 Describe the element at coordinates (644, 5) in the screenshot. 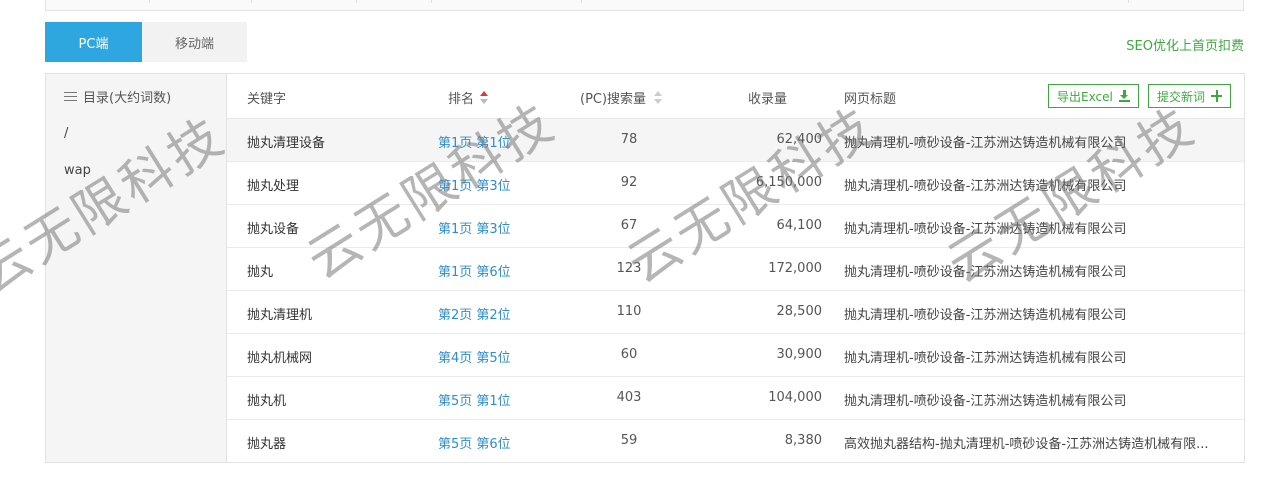

I see `top-filter-bar` at that location.